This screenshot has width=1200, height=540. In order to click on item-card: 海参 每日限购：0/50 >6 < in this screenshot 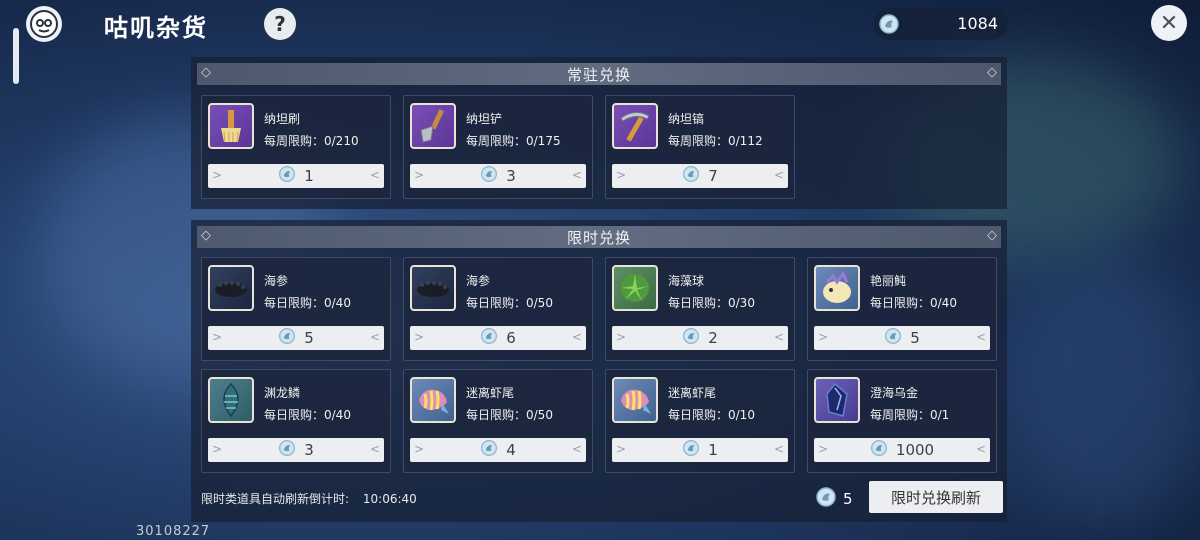, I will do `click(498, 309)`.